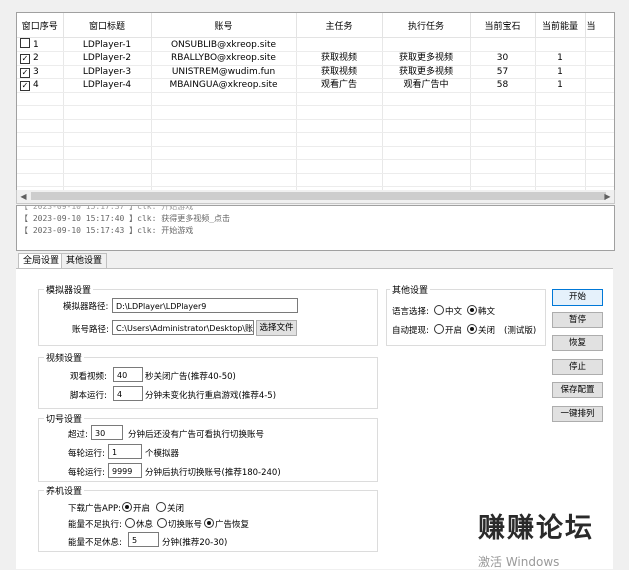 This screenshot has height=570, width=629. Describe the element at coordinates (577, 297) in the screenshot. I see `start-button: 开始` at that location.